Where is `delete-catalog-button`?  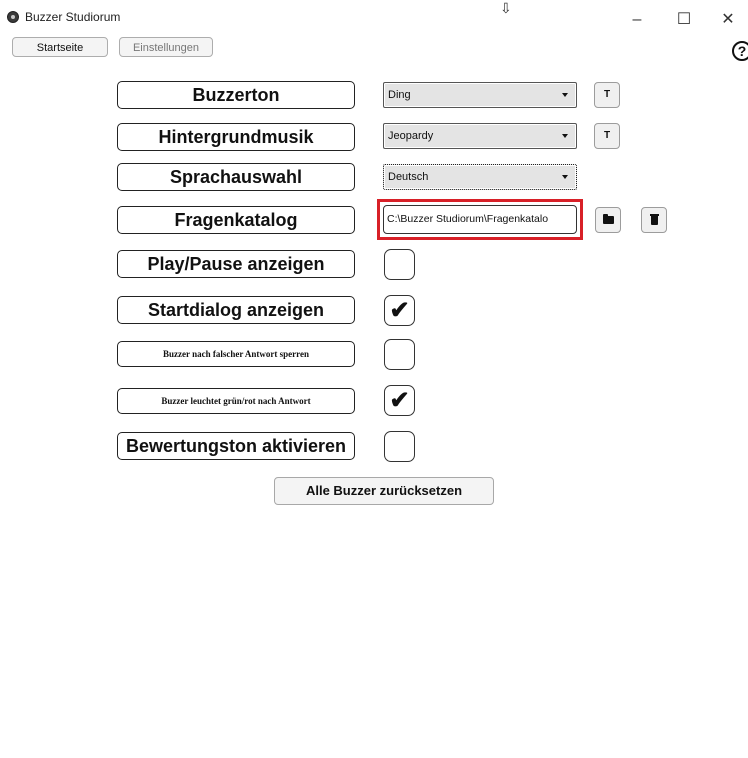
delete-catalog-button is located at coordinates (654, 220).